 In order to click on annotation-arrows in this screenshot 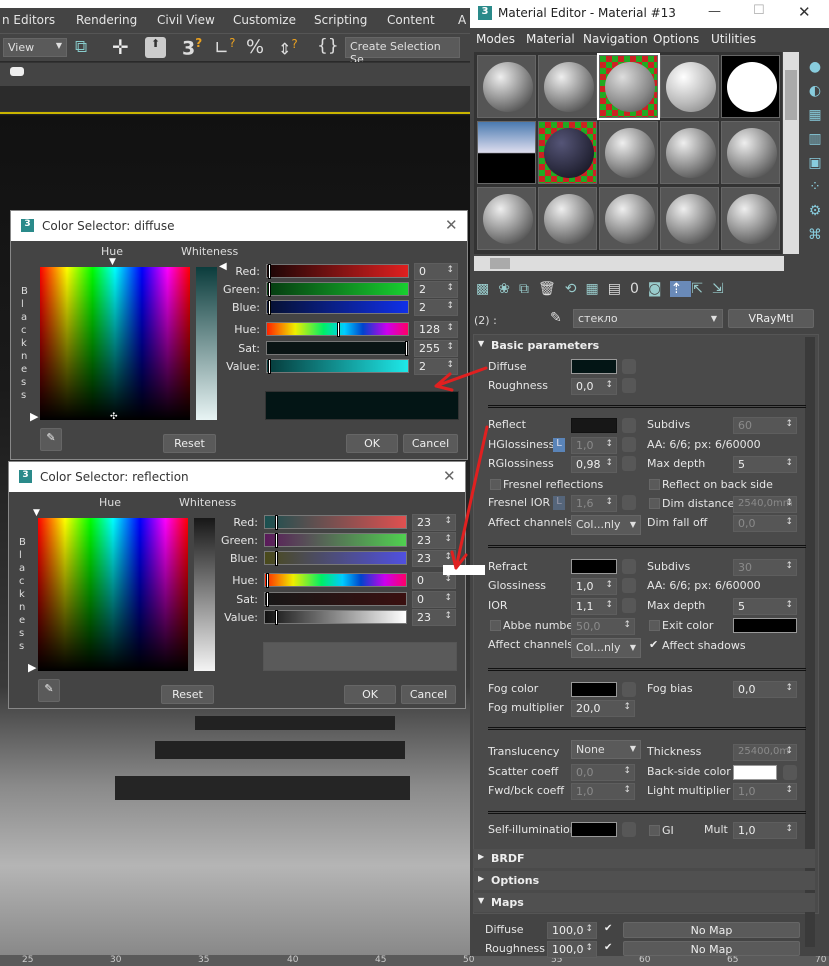, I will do `click(461, 468)`.